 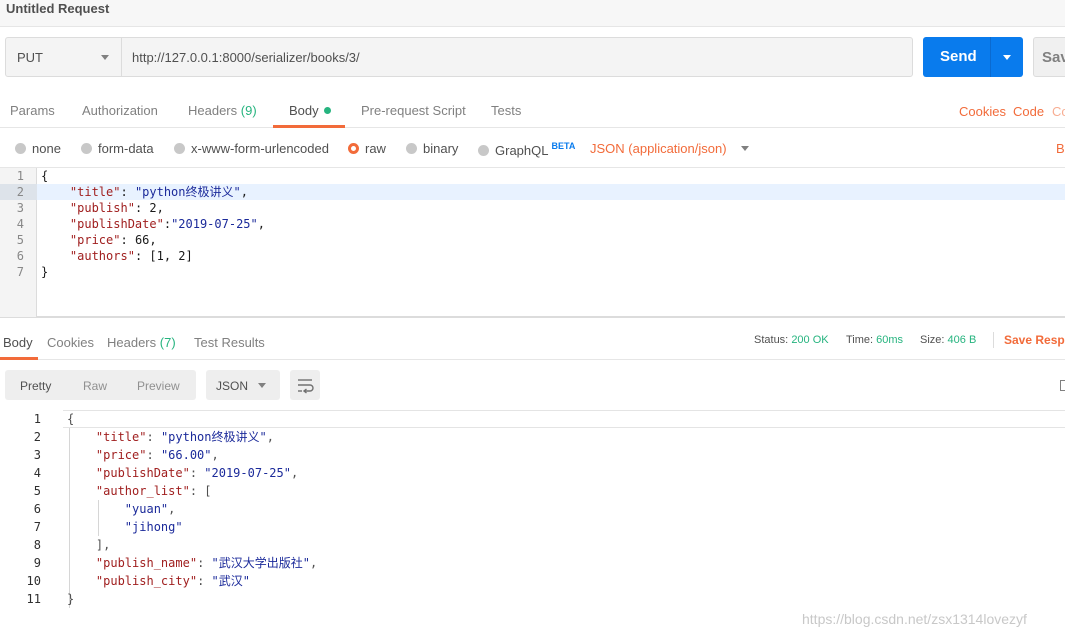 What do you see at coordinates (142, 240) in the screenshot?
I see `json-val: 66` at bounding box center [142, 240].